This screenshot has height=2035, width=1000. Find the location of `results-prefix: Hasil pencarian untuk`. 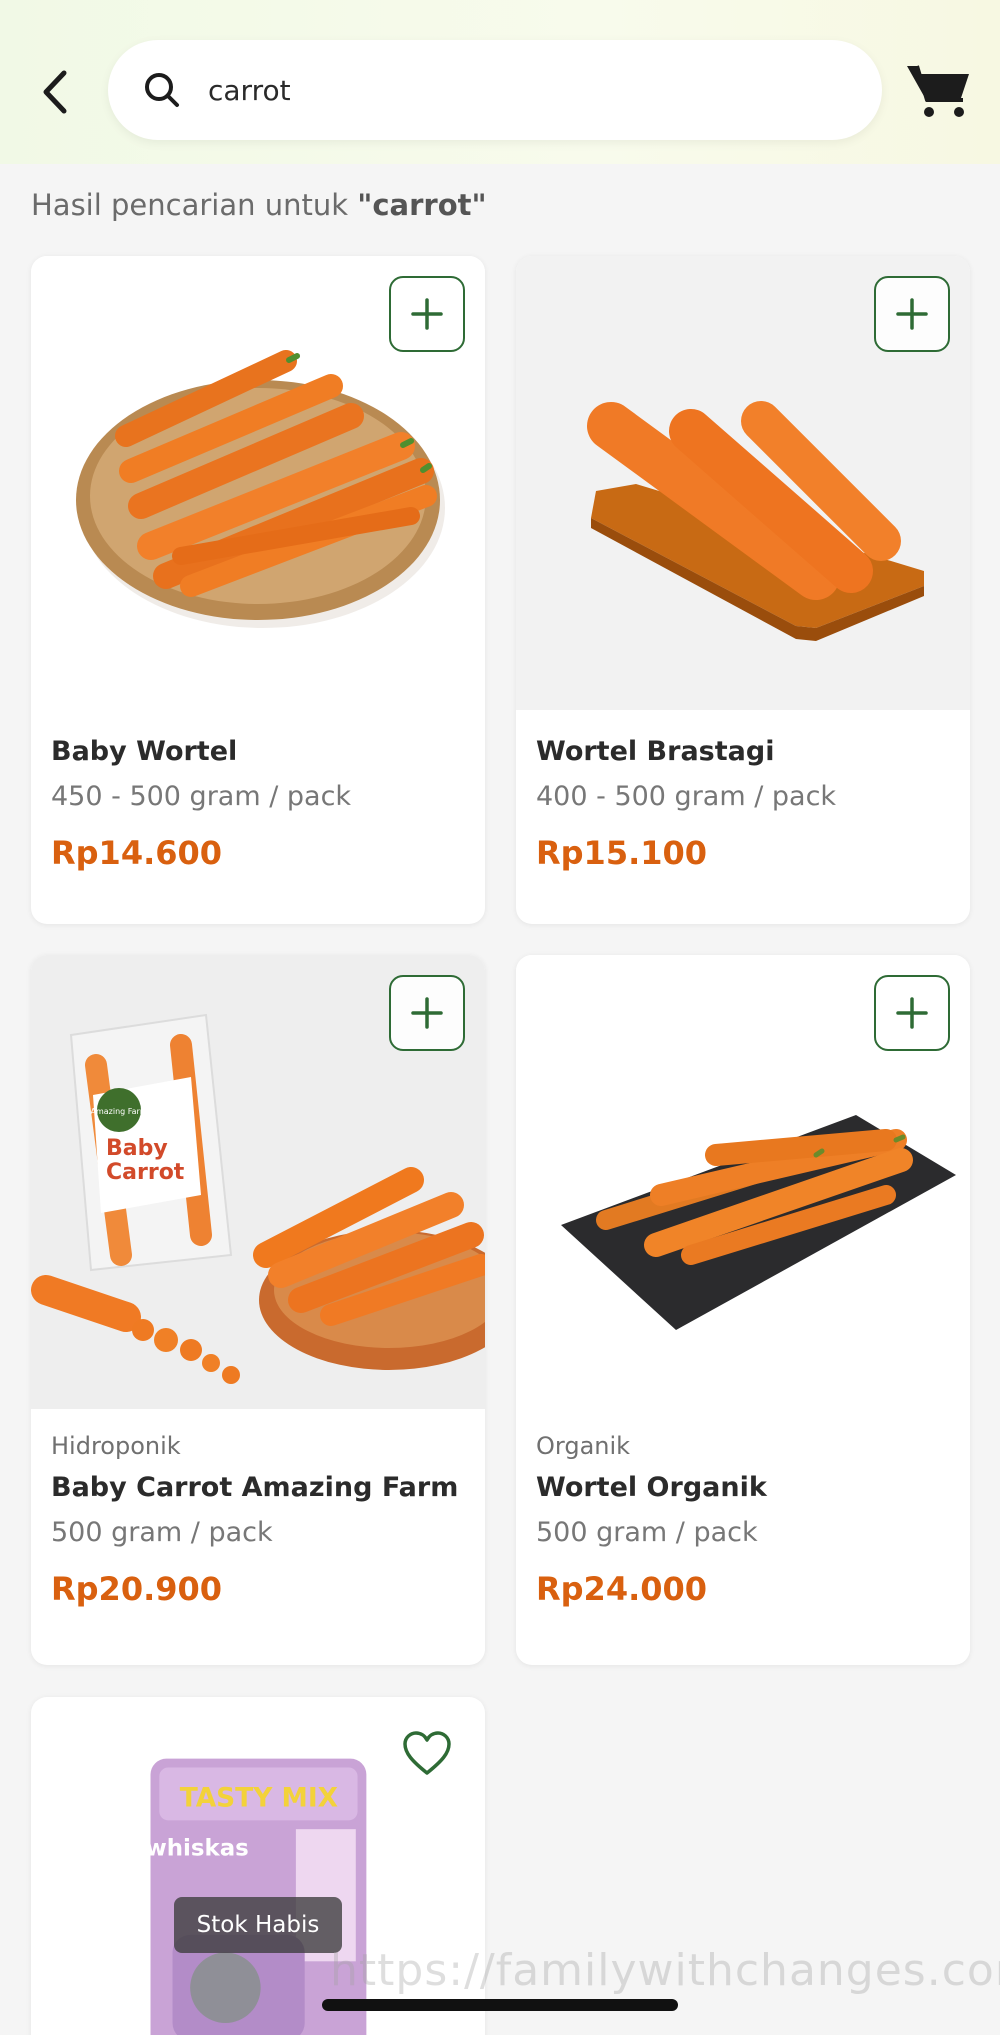

results-prefix: Hasil pencarian untuk is located at coordinates (194, 205).